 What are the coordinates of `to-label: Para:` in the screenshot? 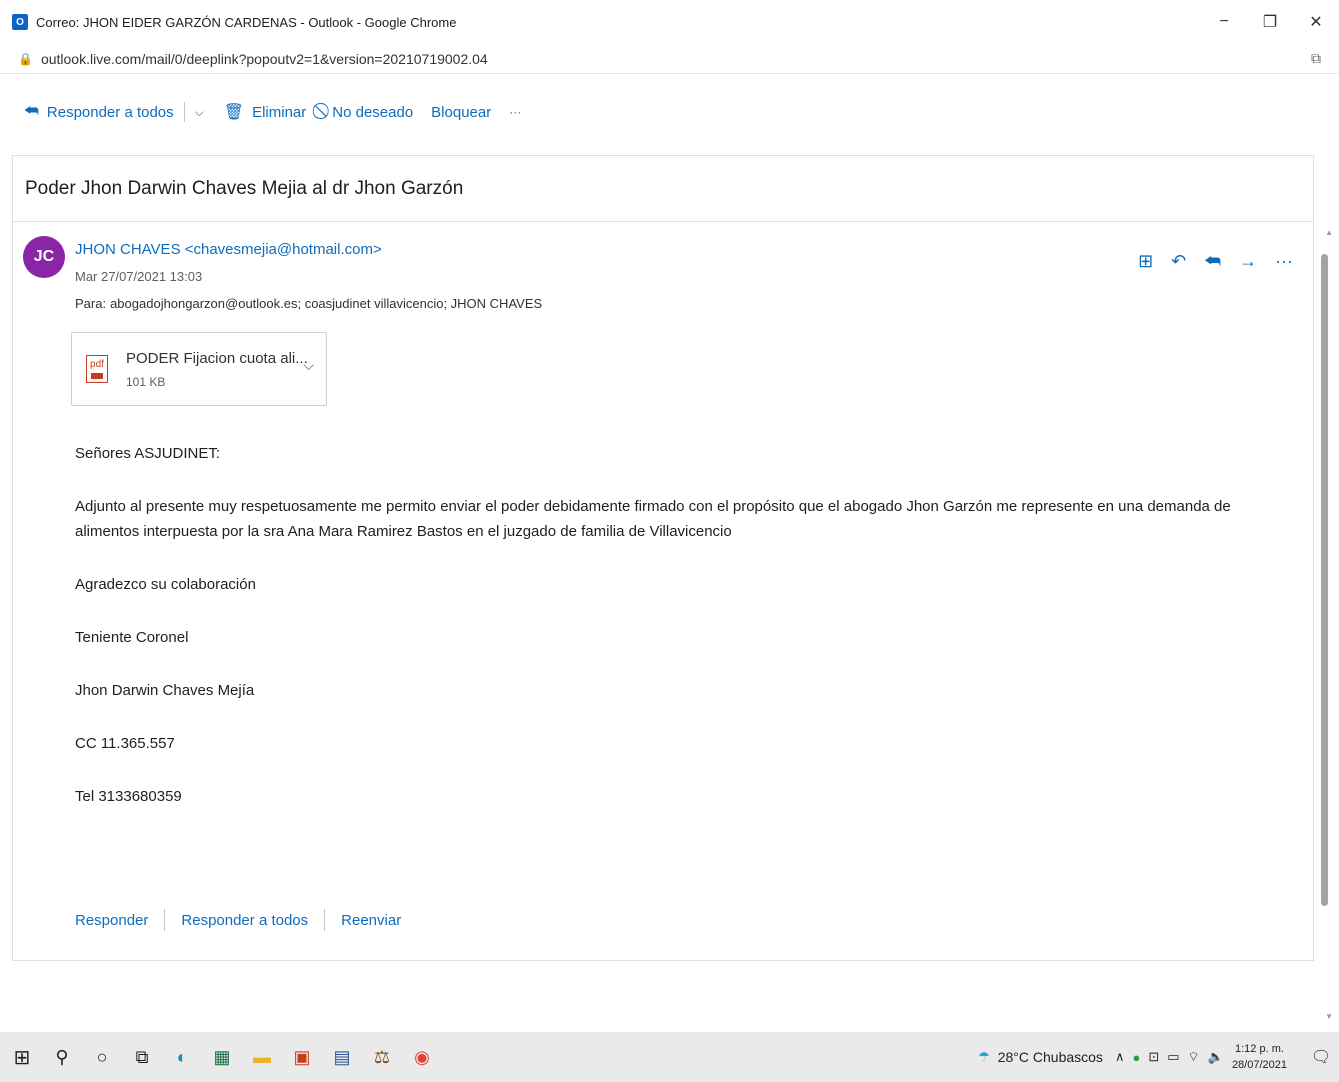 It's located at (91, 303).